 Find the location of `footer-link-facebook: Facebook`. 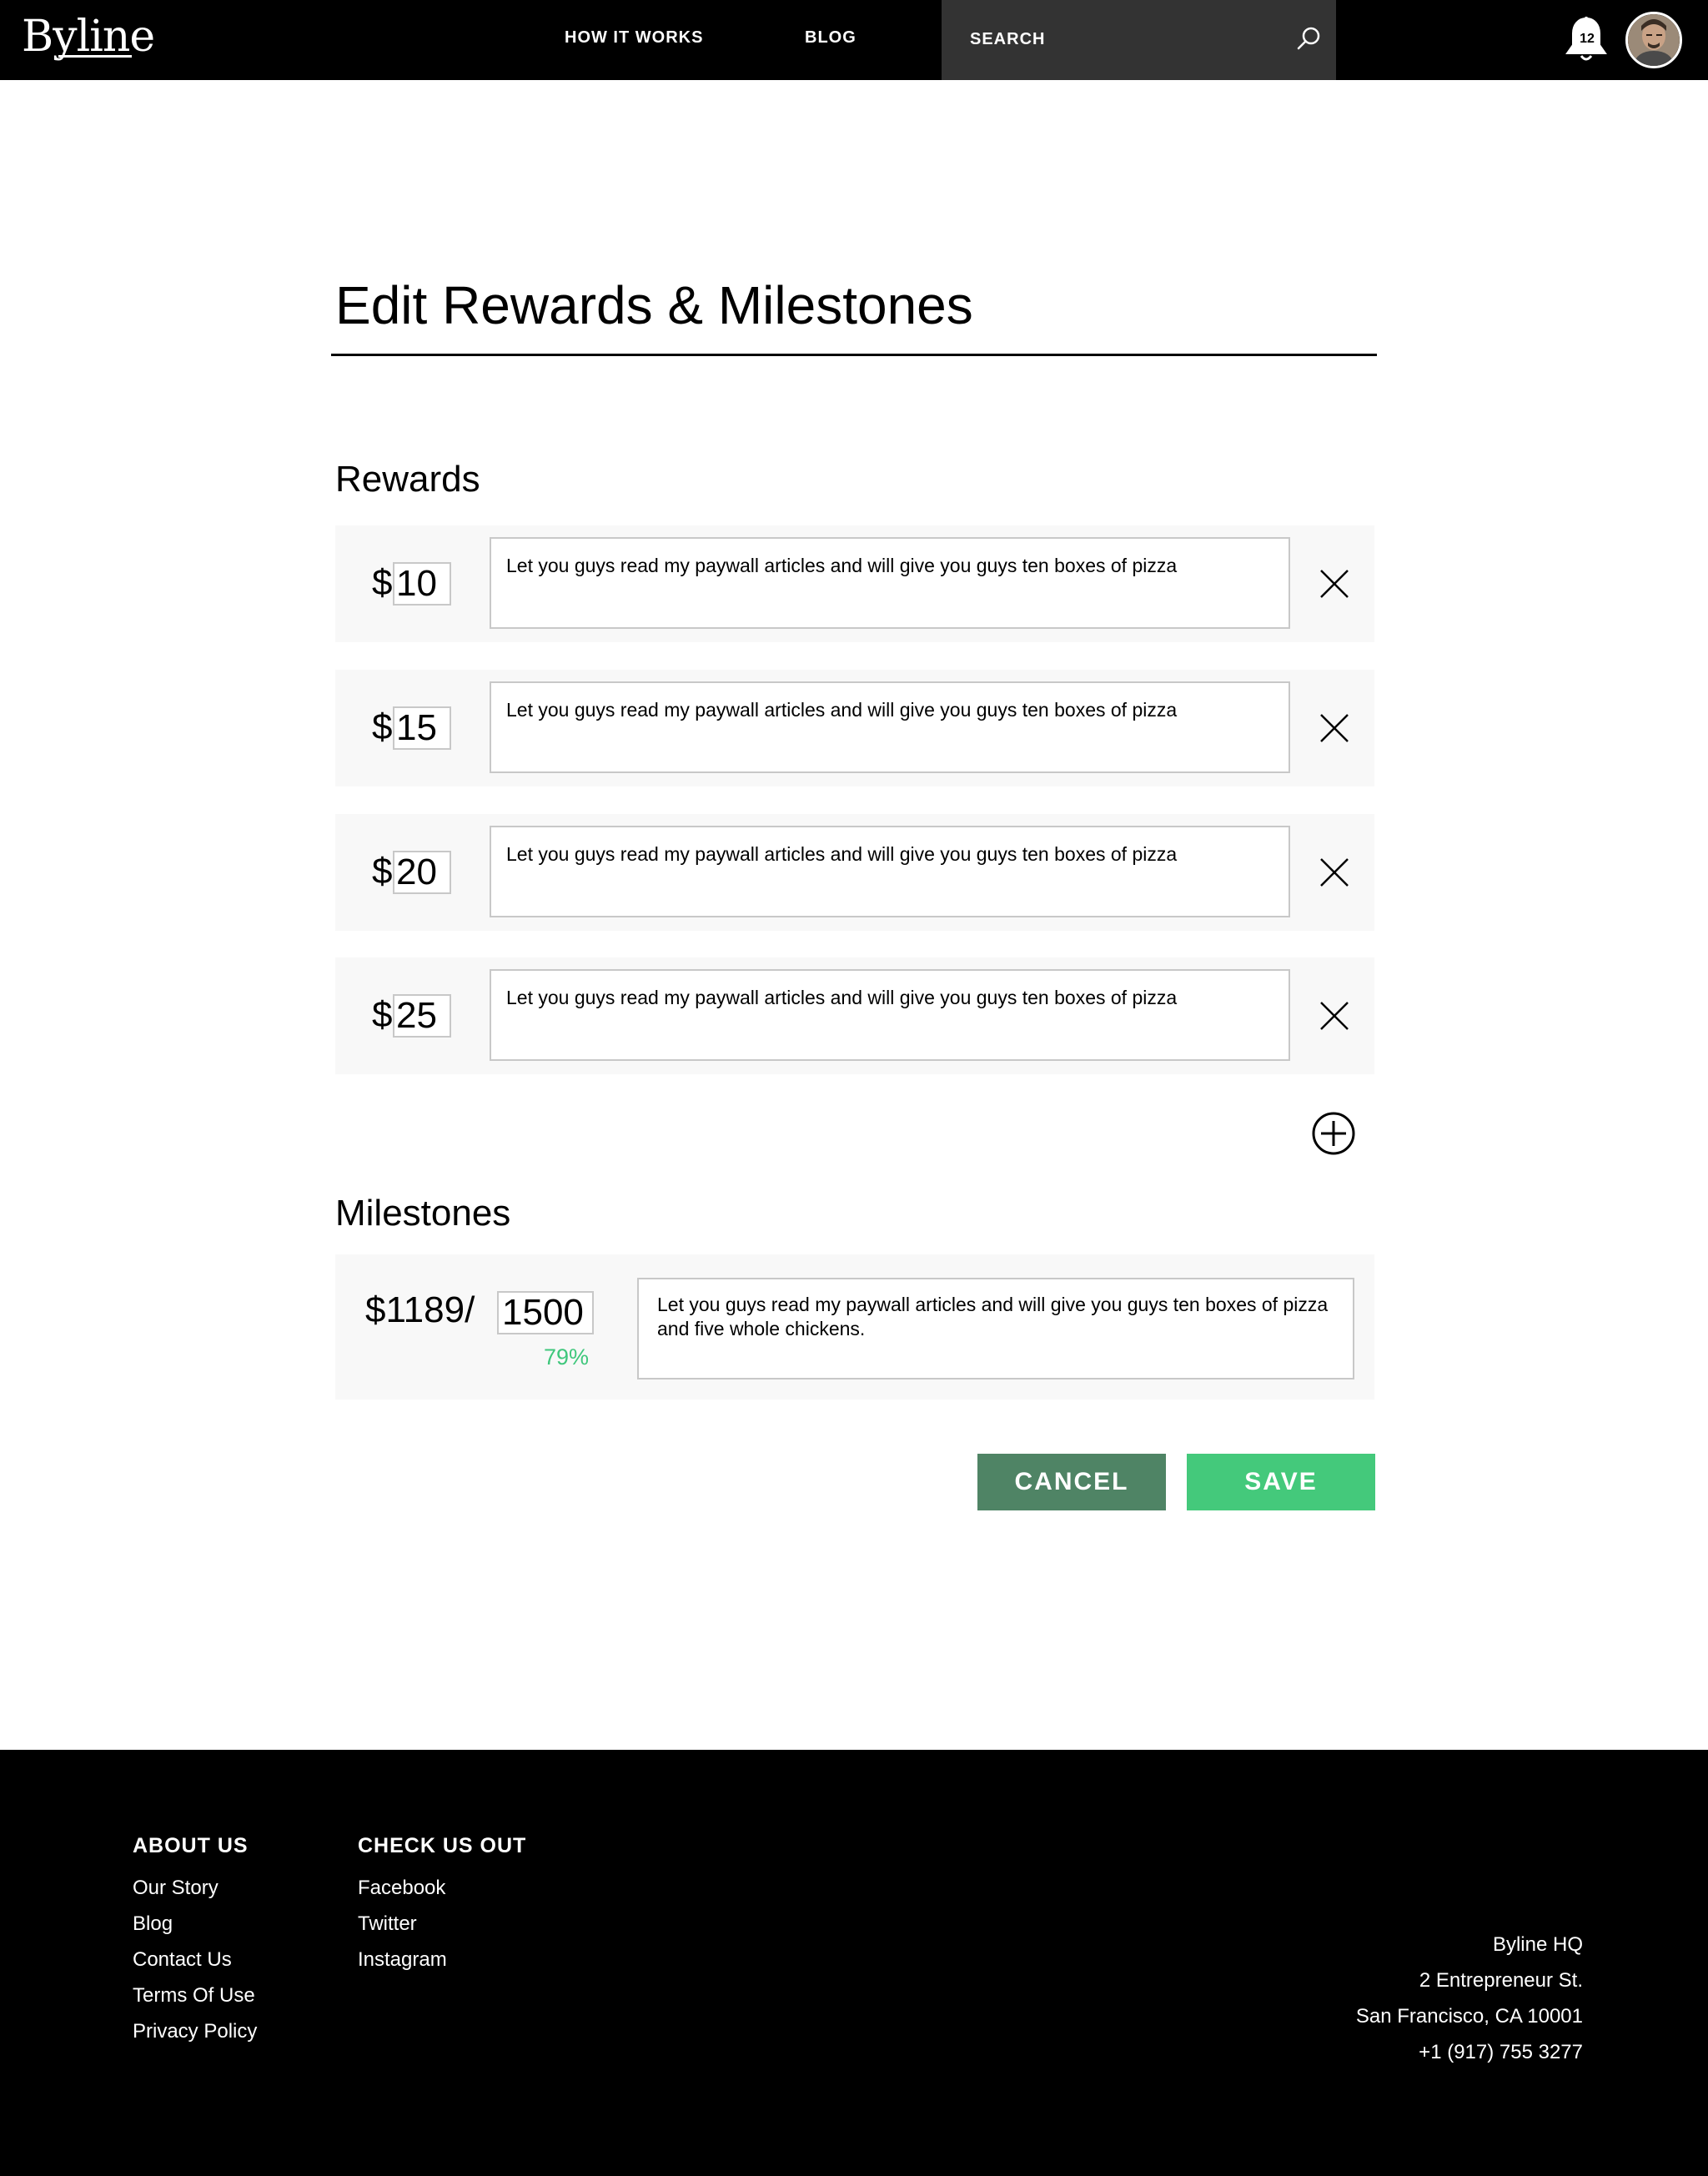

footer-link-facebook: Facebook is located at coordinates (442, 1888).